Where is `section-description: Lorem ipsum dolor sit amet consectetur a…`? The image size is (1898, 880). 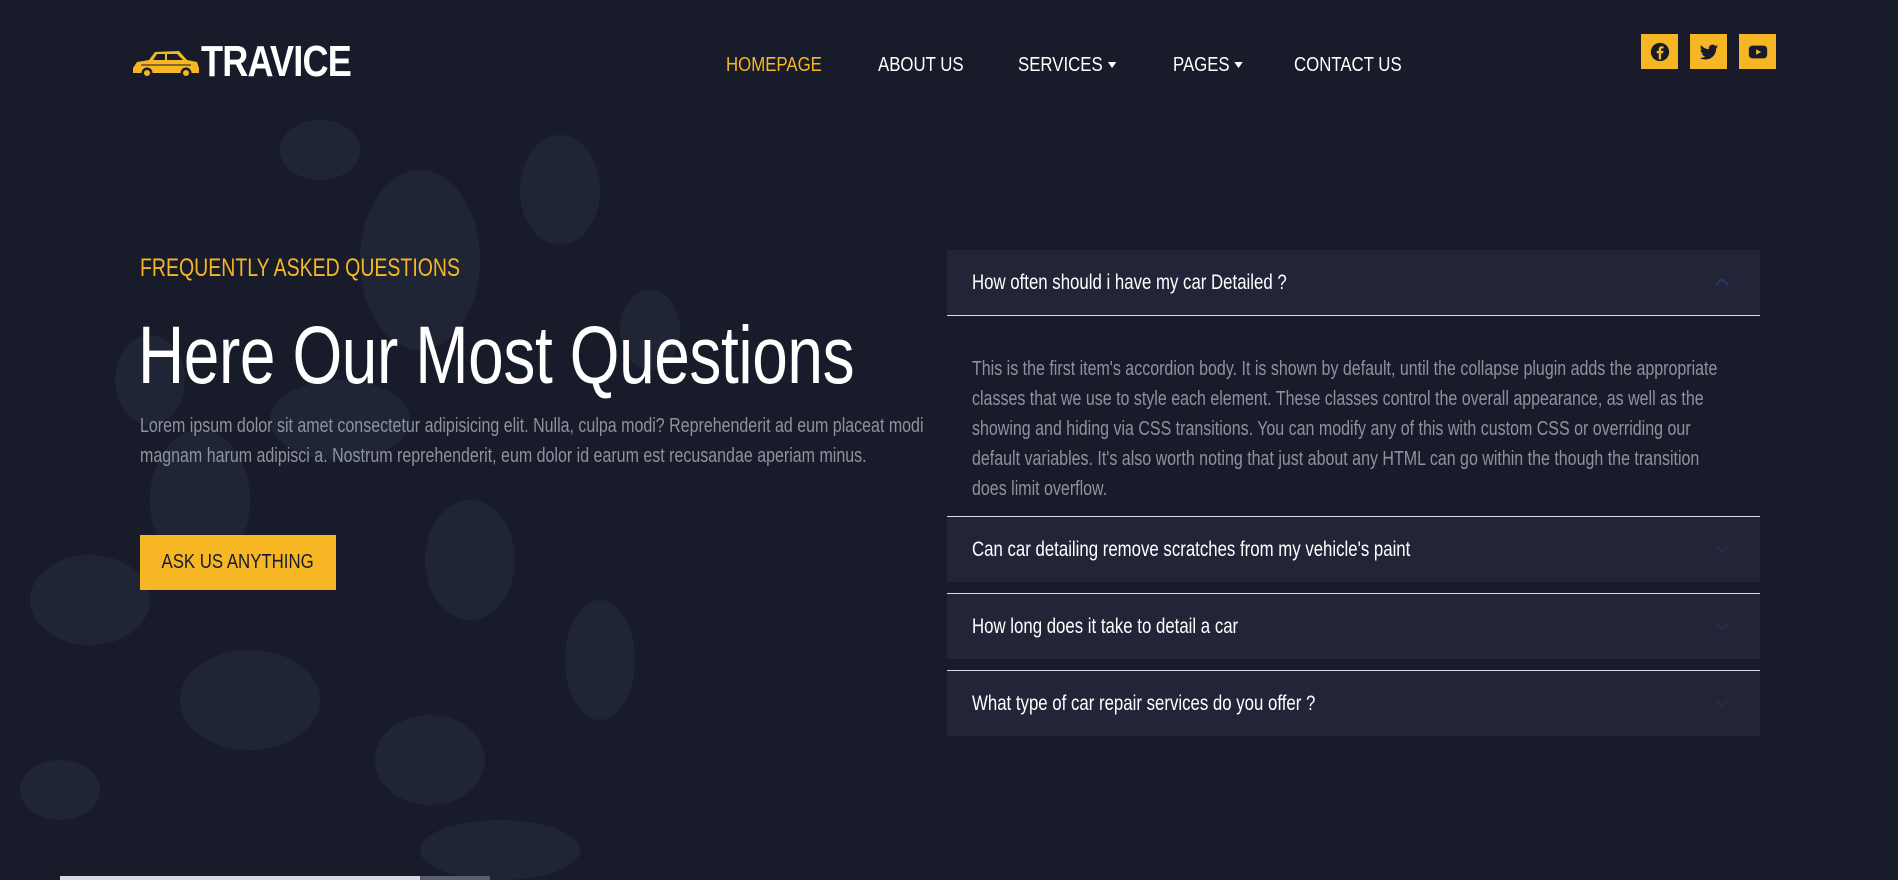
section-description: Lorem ipsum dolor sit amet consectetur a… is located at coordinates (532, 441).